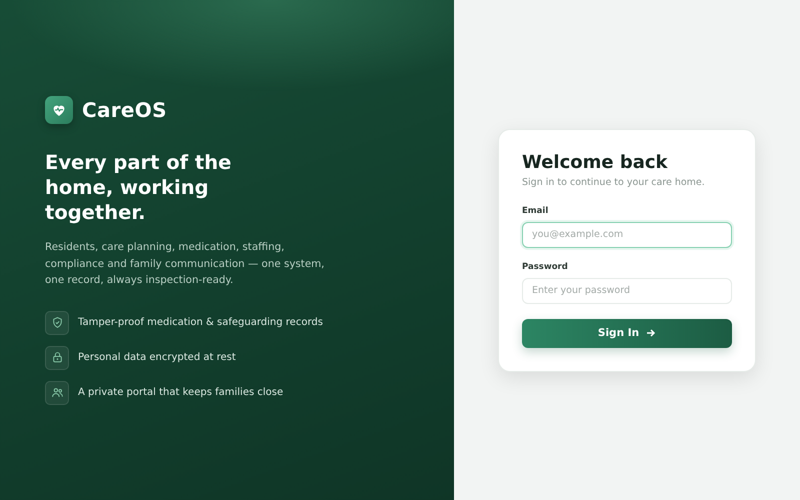 Image resolution: width=800 pixels, height=500 pixels. What do you see at coordinates (157, 357) in the screenshot?
I see `feature-text: Personal data encrypted at rest` at bounding box center [157, 357].